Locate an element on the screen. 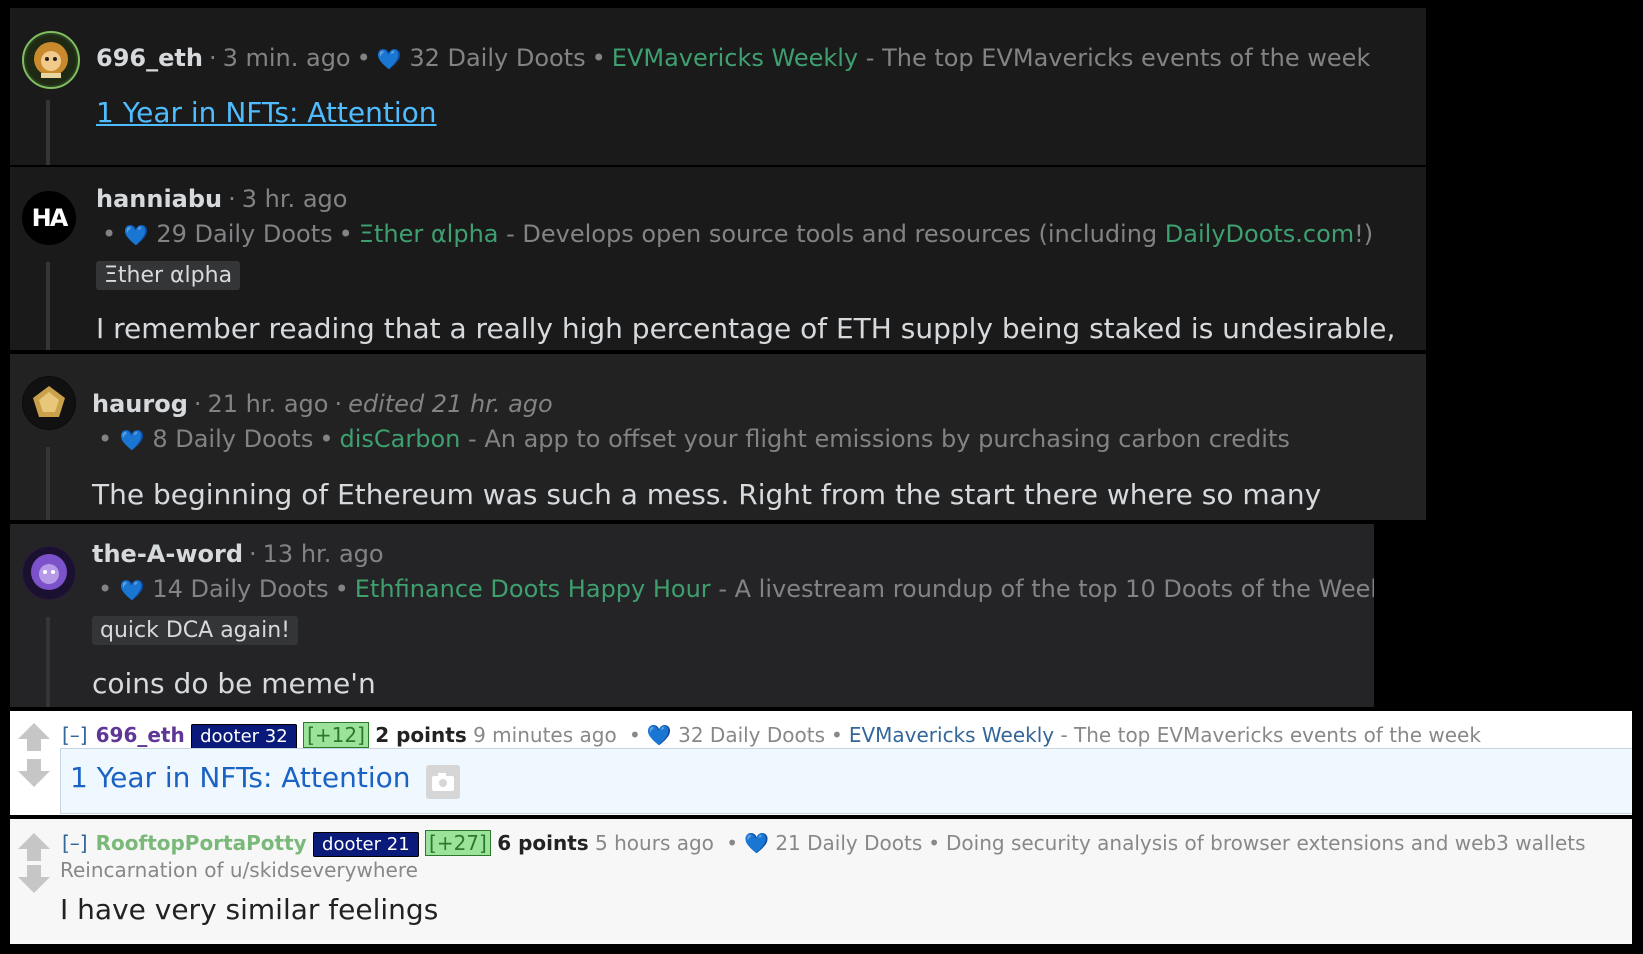 This screenshot has height=954, width=1643. reincarnation-note: Reincarnation of u/skidseverywhere is located at coordinates (239, 870).